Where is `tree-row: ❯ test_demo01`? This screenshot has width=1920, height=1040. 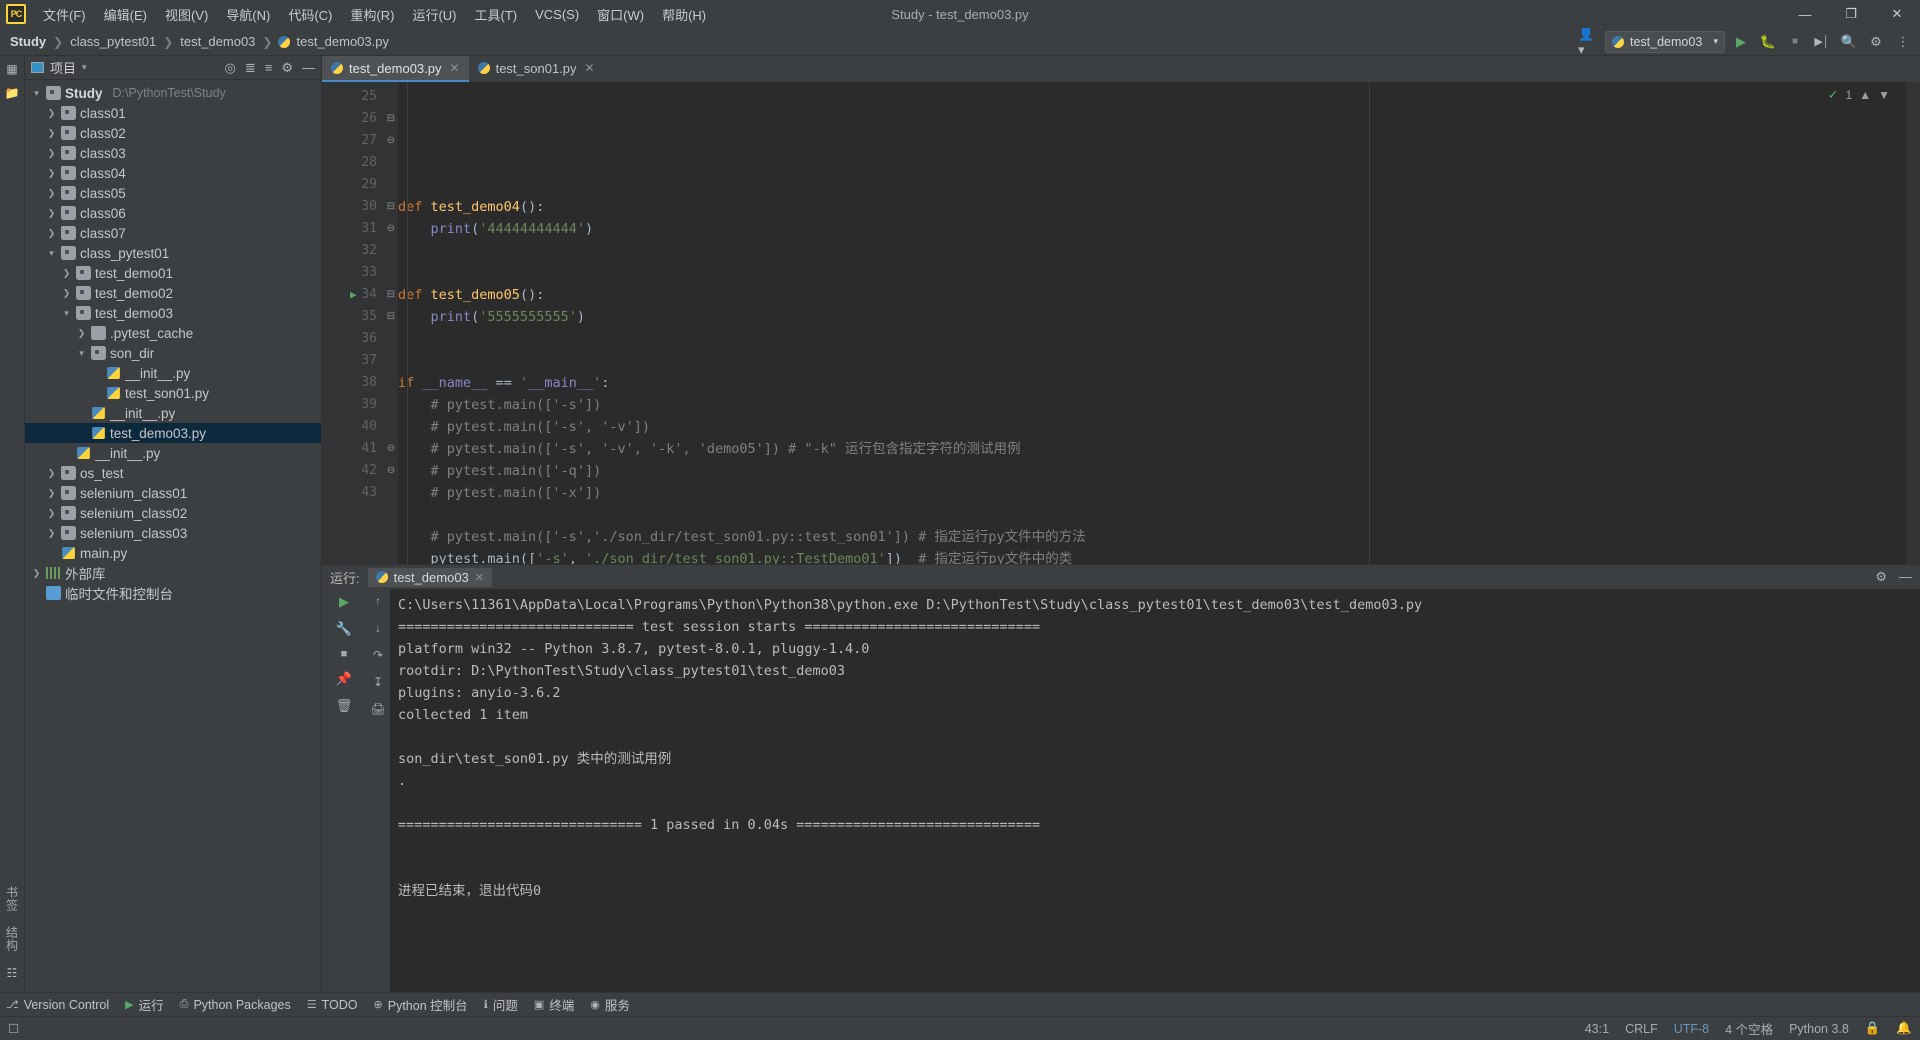 tree-row: ❯ test_demo01 is located at coordinates (173, 273).